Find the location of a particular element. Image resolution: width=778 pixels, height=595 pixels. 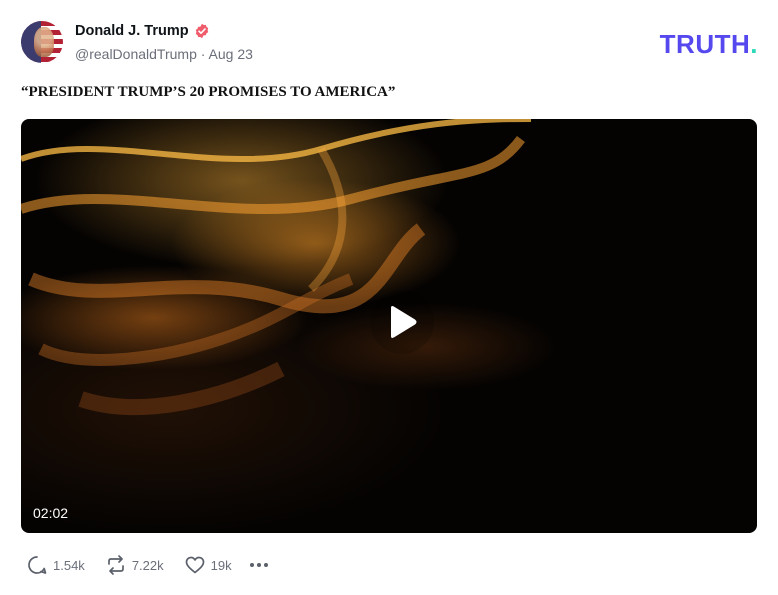

retruth-count: 7.22k is located at coordinates (147, 565).